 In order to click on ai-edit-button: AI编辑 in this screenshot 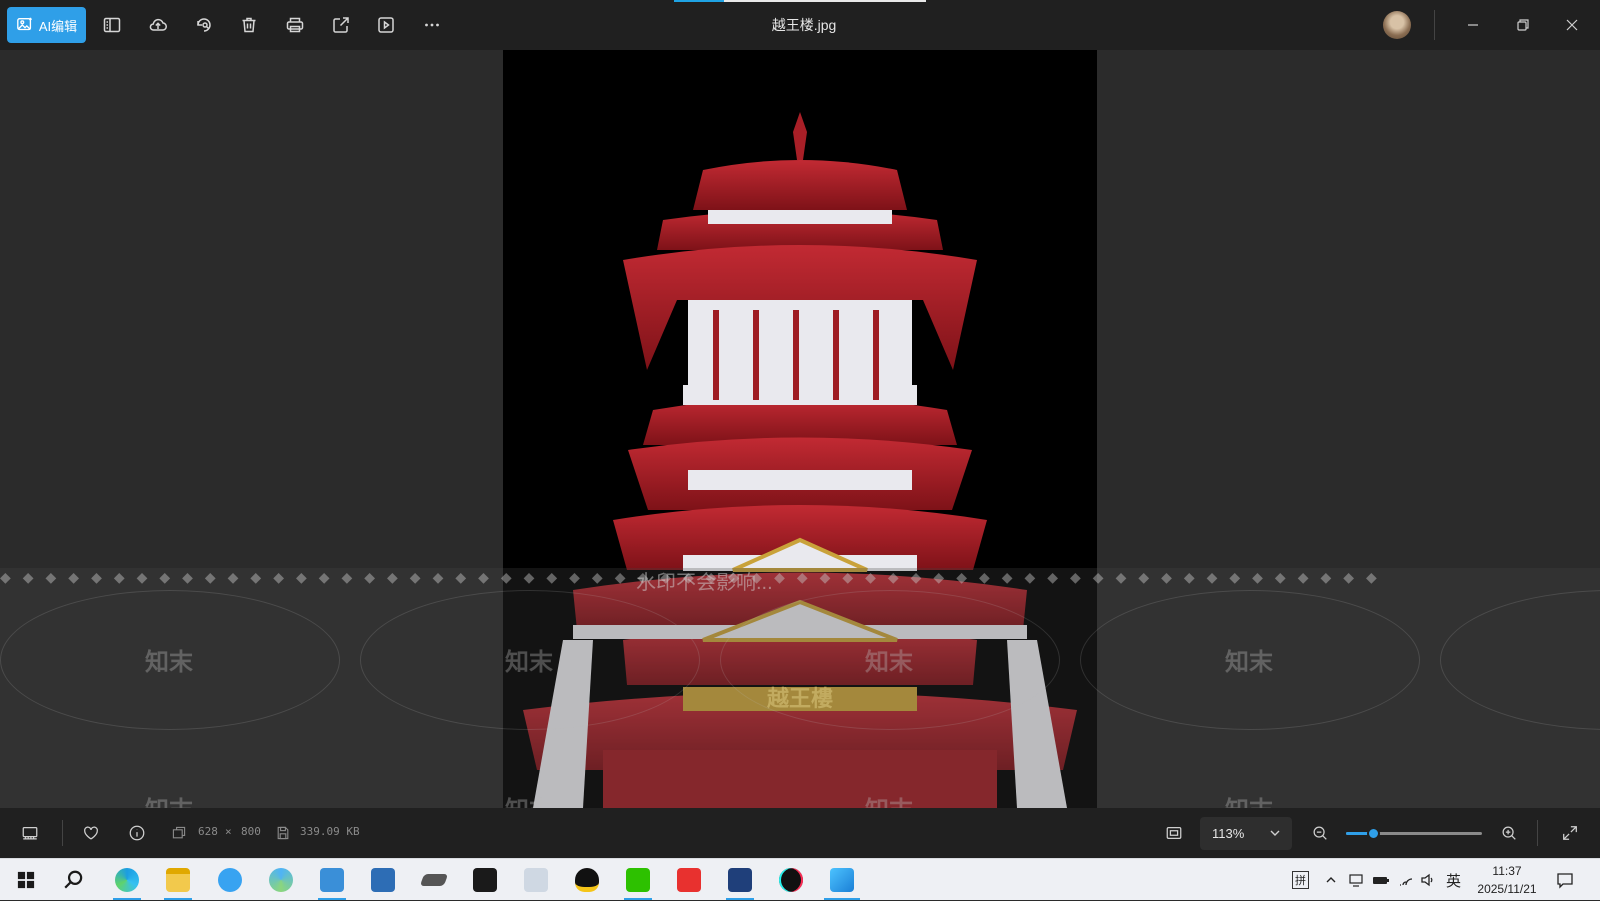, I will do `click(46, 25)`.